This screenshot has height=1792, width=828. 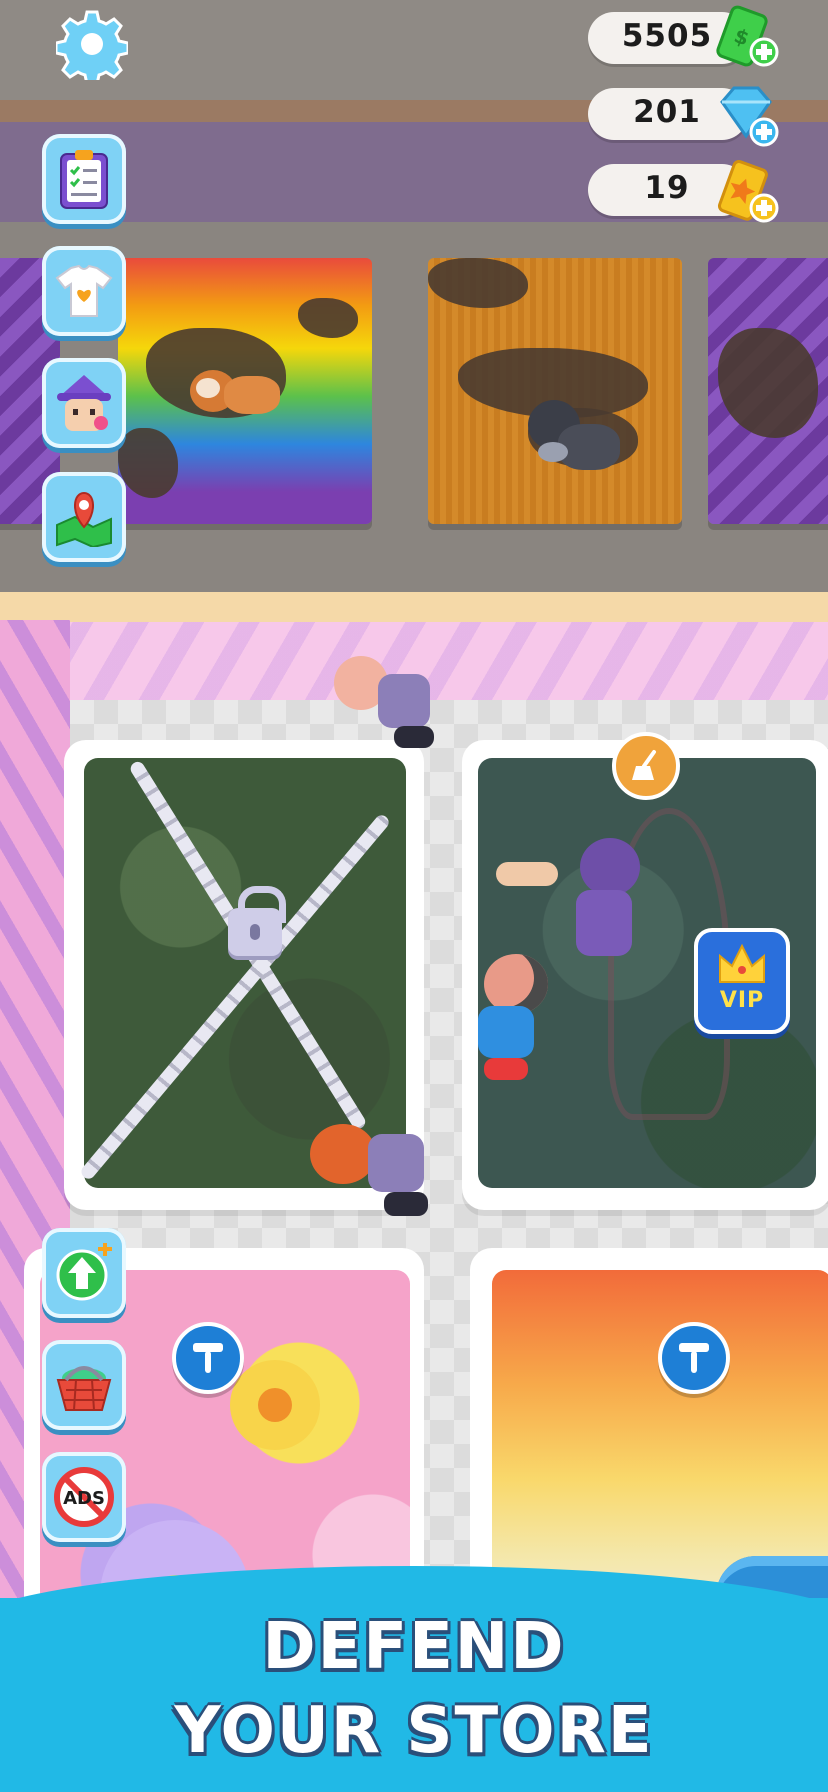 I want to click on cash-value: 5505, so click(x=667, y=36).